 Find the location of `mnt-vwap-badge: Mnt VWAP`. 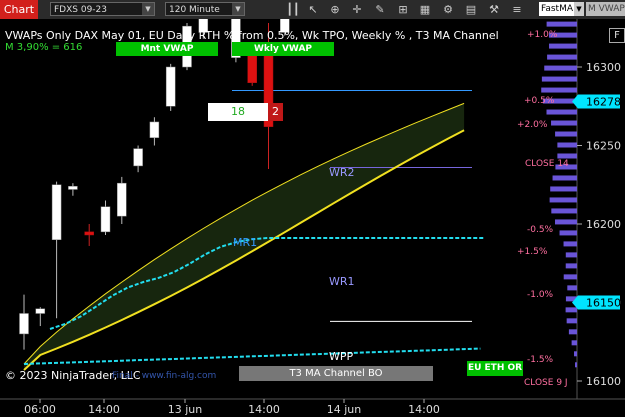

mnt-vwap-badge: Mnt VWAP is located at coordinates (167, 49).